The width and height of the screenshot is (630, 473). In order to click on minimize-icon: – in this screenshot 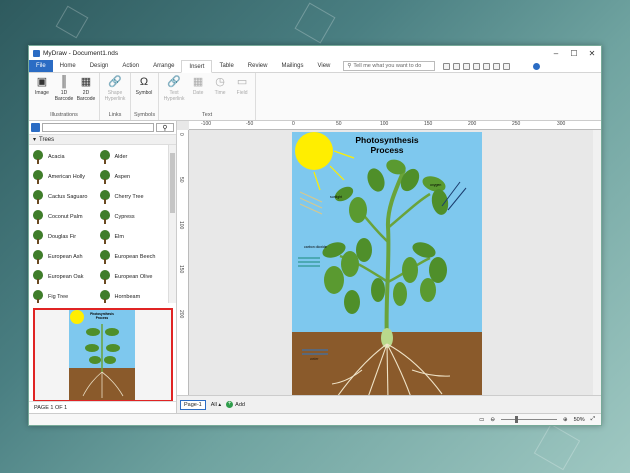, I will do `click(556, 53)`.